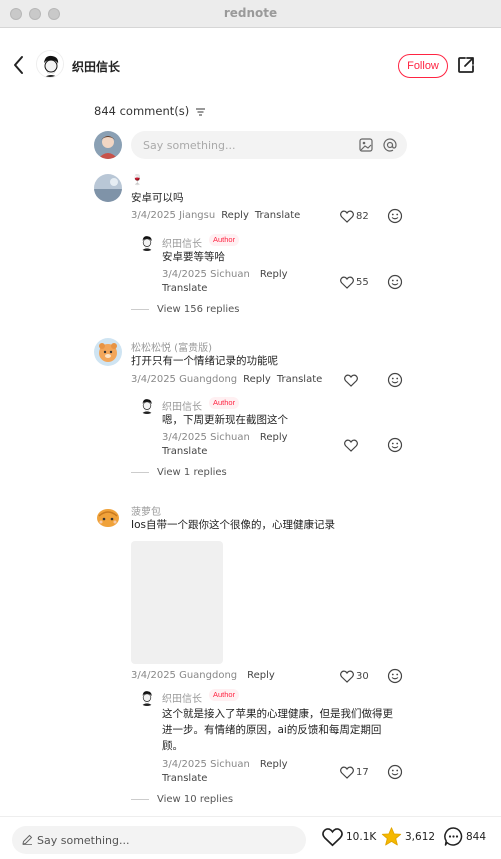 The width and height of the screenshot is (501, 859). I want to click on view-replies-button: View 1 replies, so click(179, 472).